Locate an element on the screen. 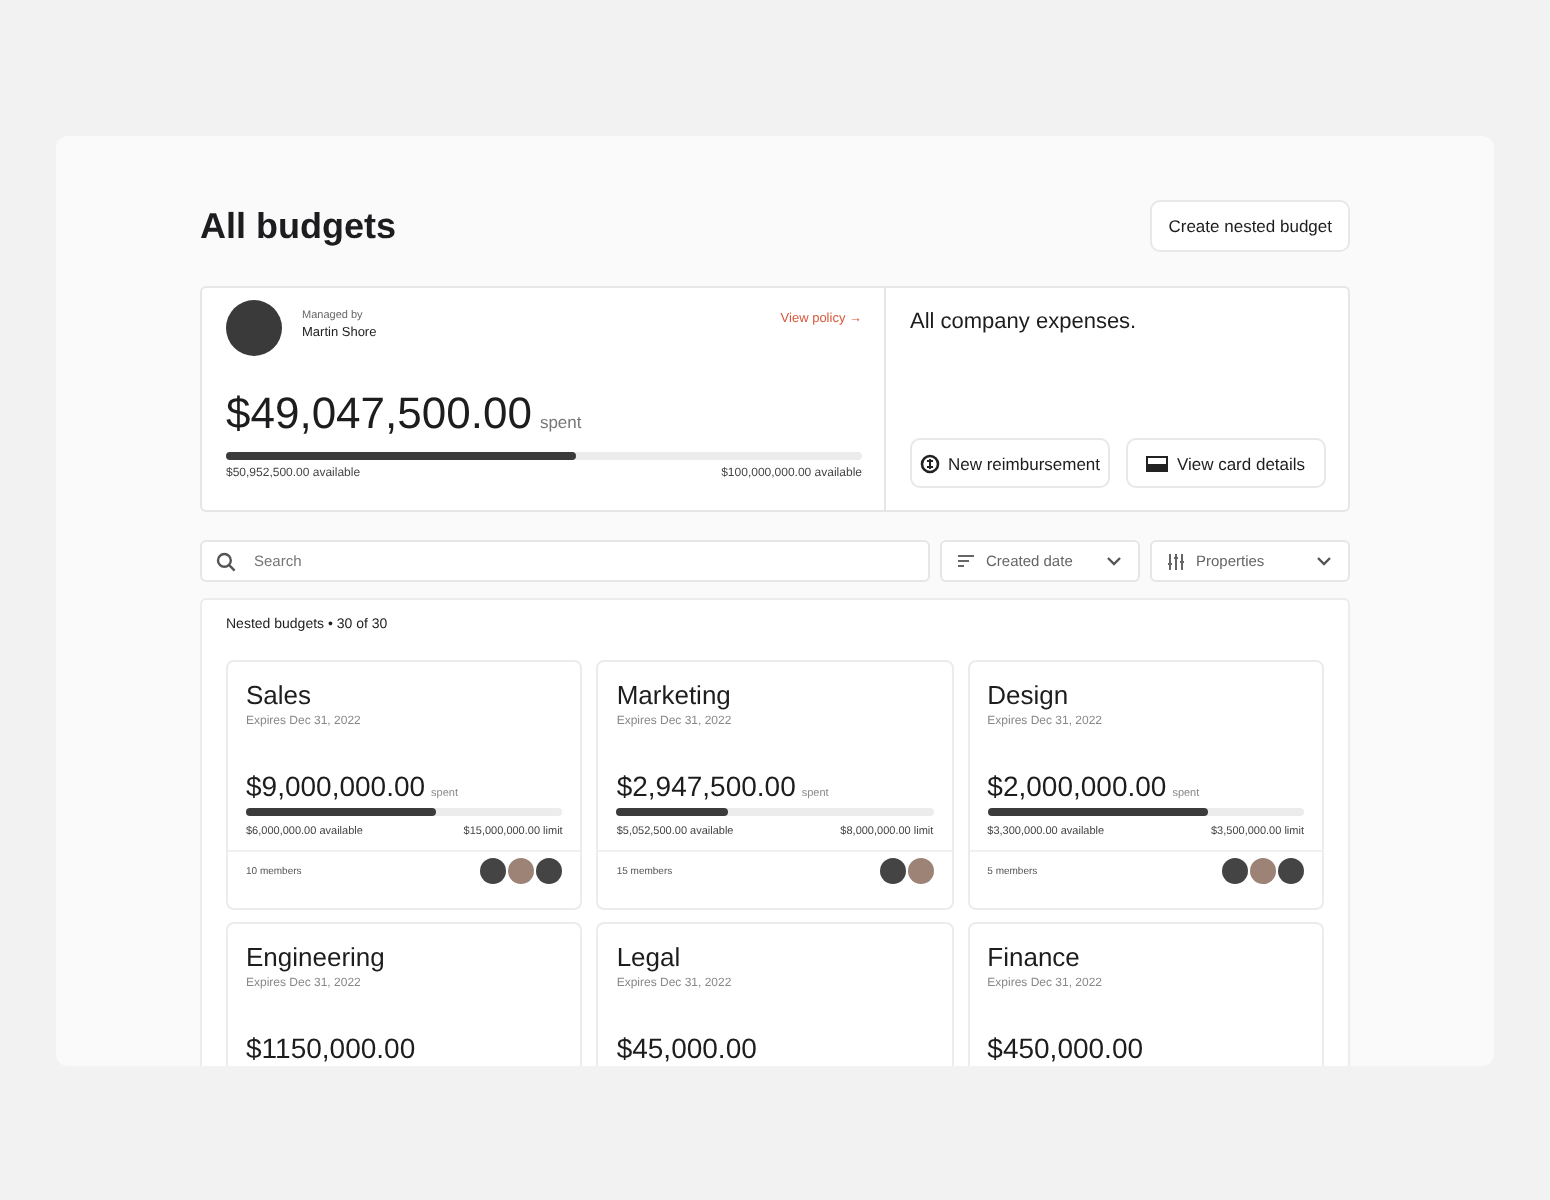 The width and height of the screenshot is (1550, 1200). budget-amount: $2,000,000.00 is located at coordinates (1077, 786).